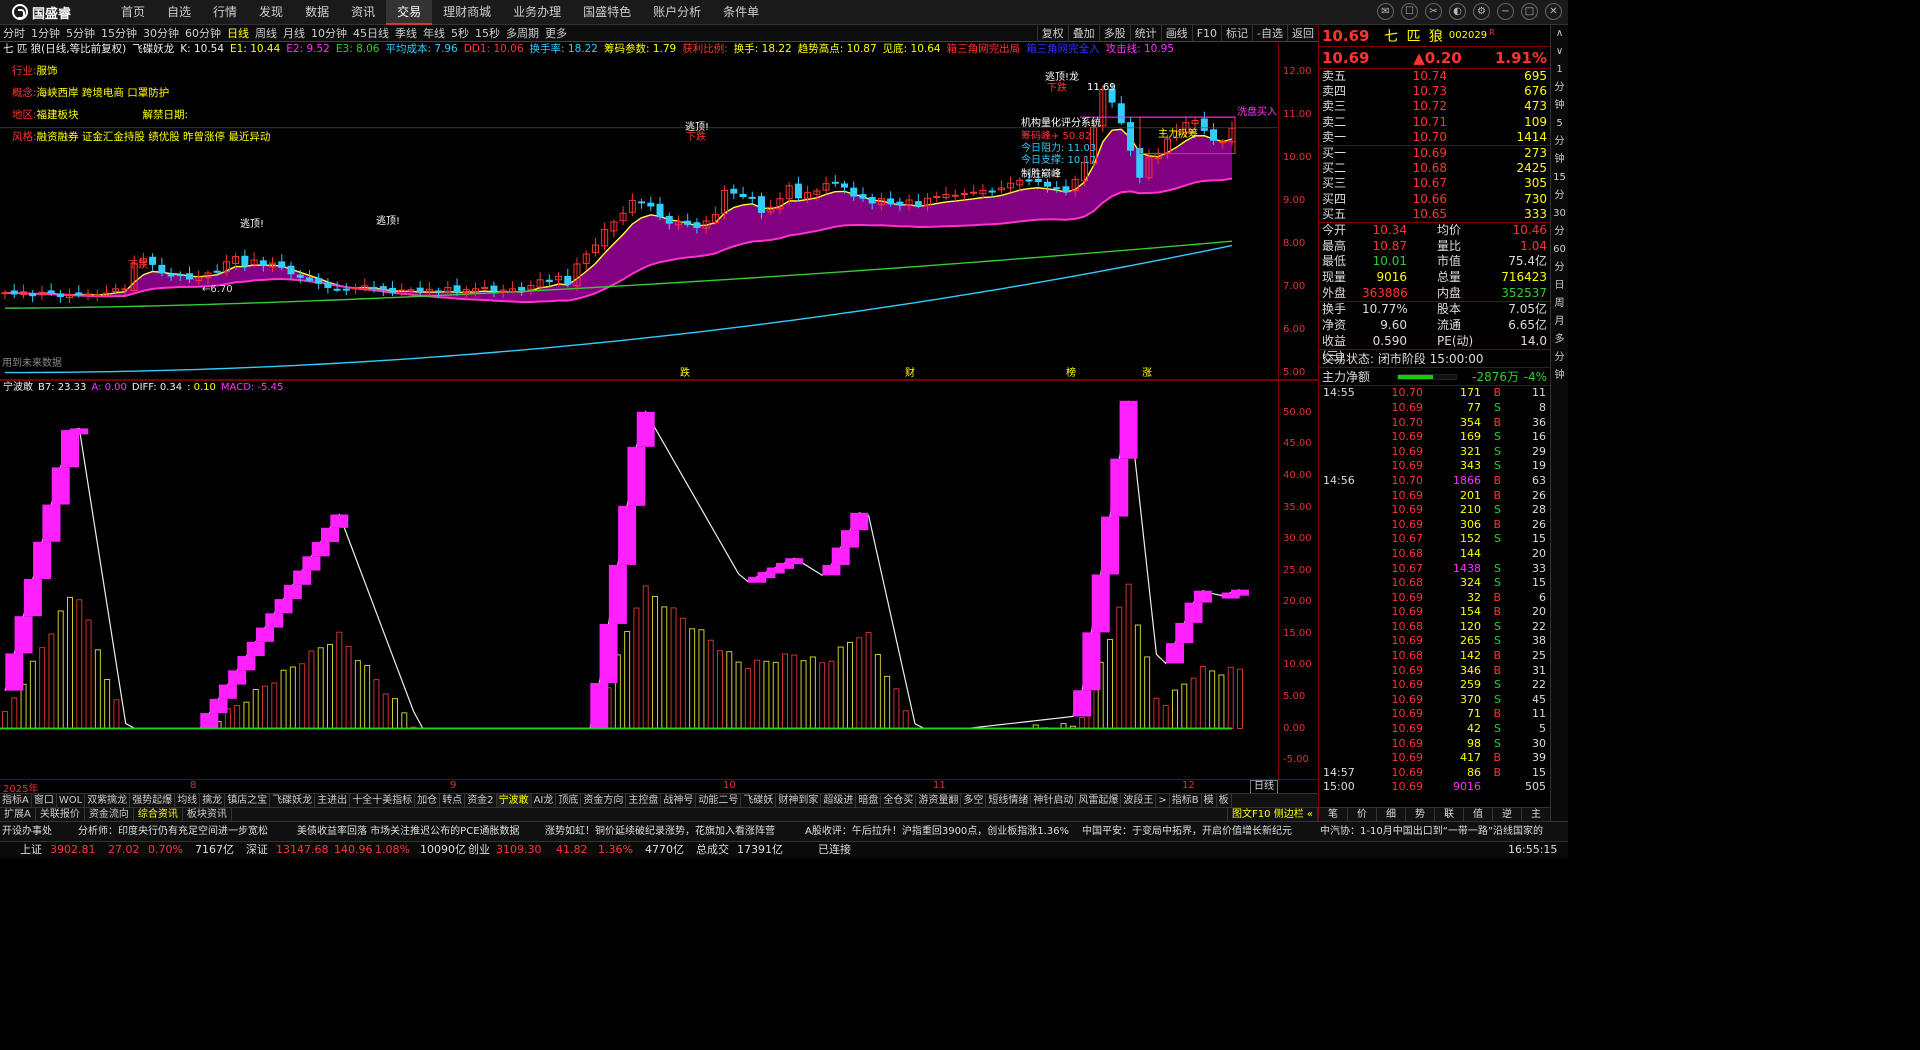  What do you see at coordinates (1431, 831) in the screenshot?
I see `news-item-6: 中汽协：1-10月中国出口到“一带一路”沿线国家的` at bounding box center [1431, 831].